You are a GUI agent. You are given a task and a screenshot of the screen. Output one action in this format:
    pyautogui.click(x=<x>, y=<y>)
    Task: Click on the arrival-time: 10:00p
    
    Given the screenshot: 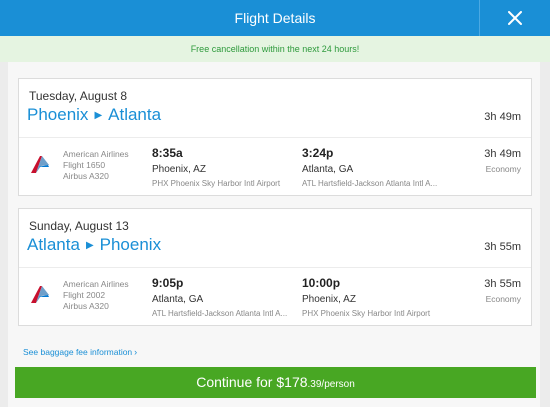 What is the action you would take?
    pyautogui.click(x=321, y=283)
    